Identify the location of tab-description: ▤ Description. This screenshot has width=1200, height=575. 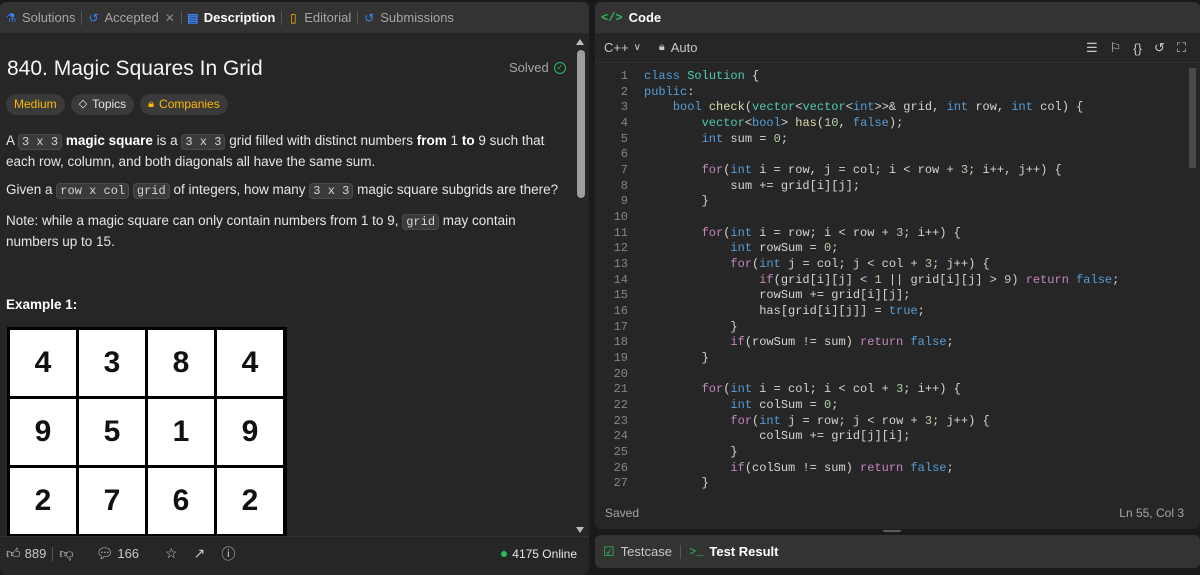
(232, 17).